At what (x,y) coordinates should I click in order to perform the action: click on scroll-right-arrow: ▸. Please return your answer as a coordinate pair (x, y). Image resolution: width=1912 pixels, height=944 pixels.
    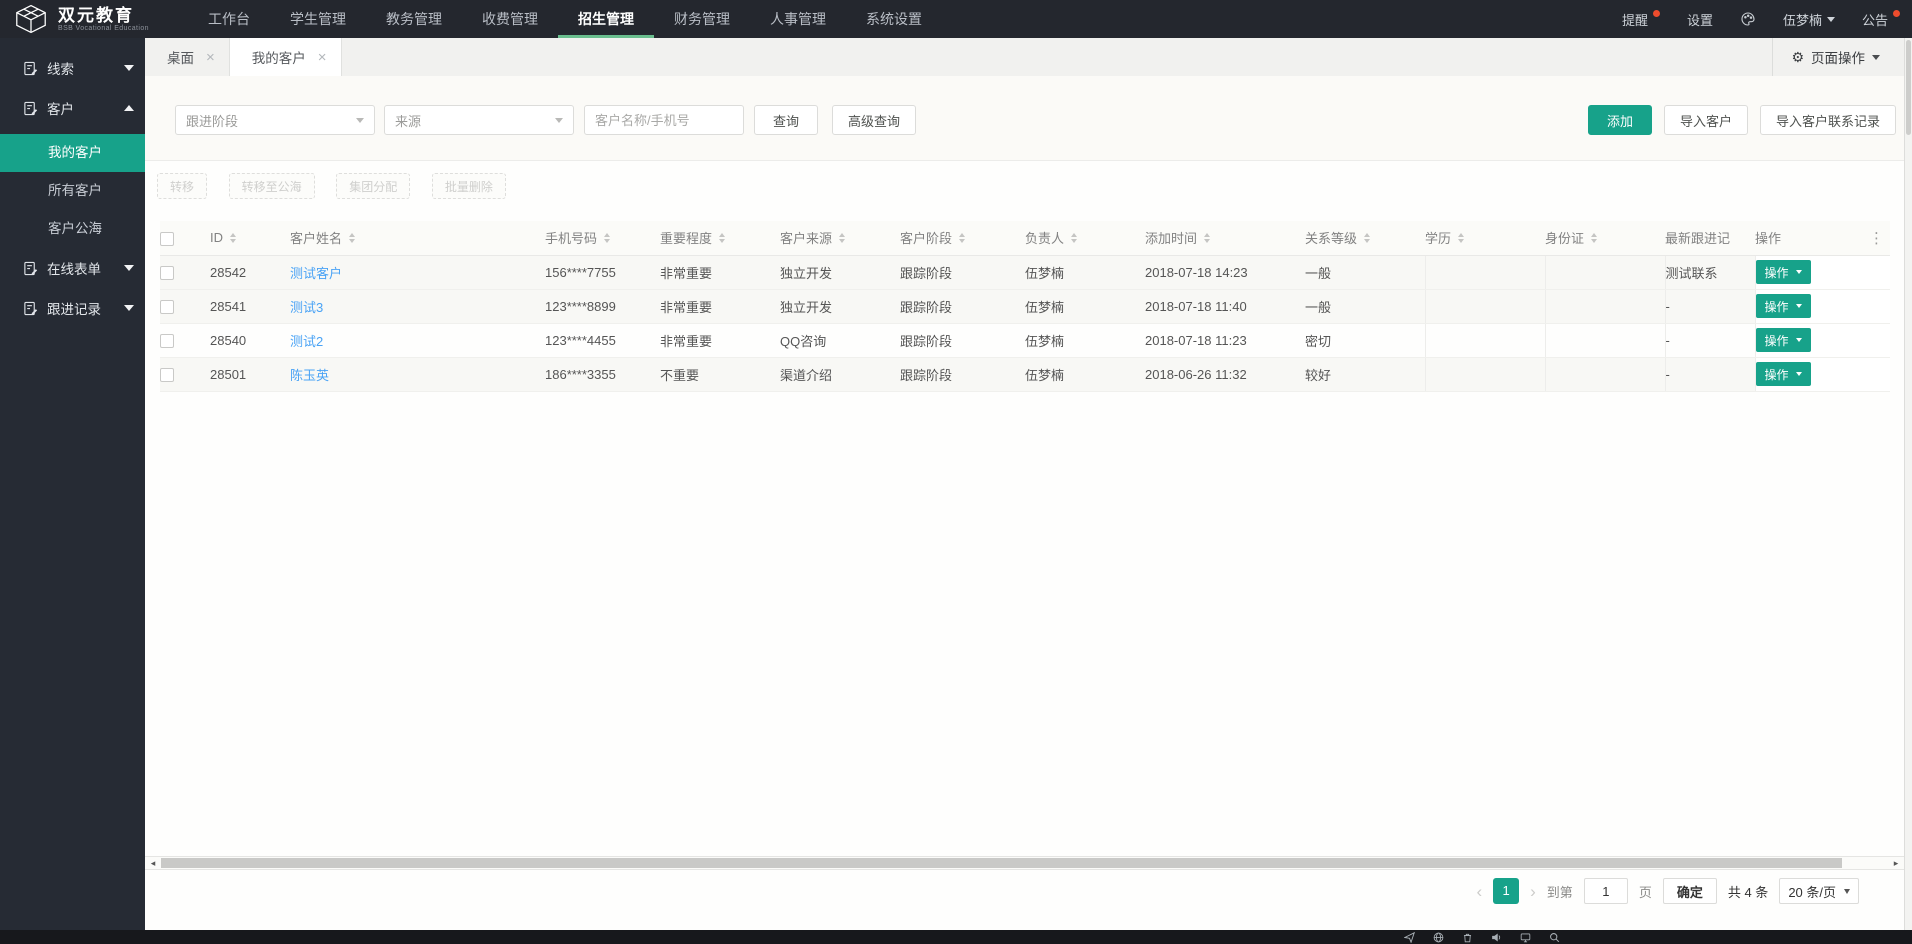
    Looking at the image, I should click on (1896, 863).